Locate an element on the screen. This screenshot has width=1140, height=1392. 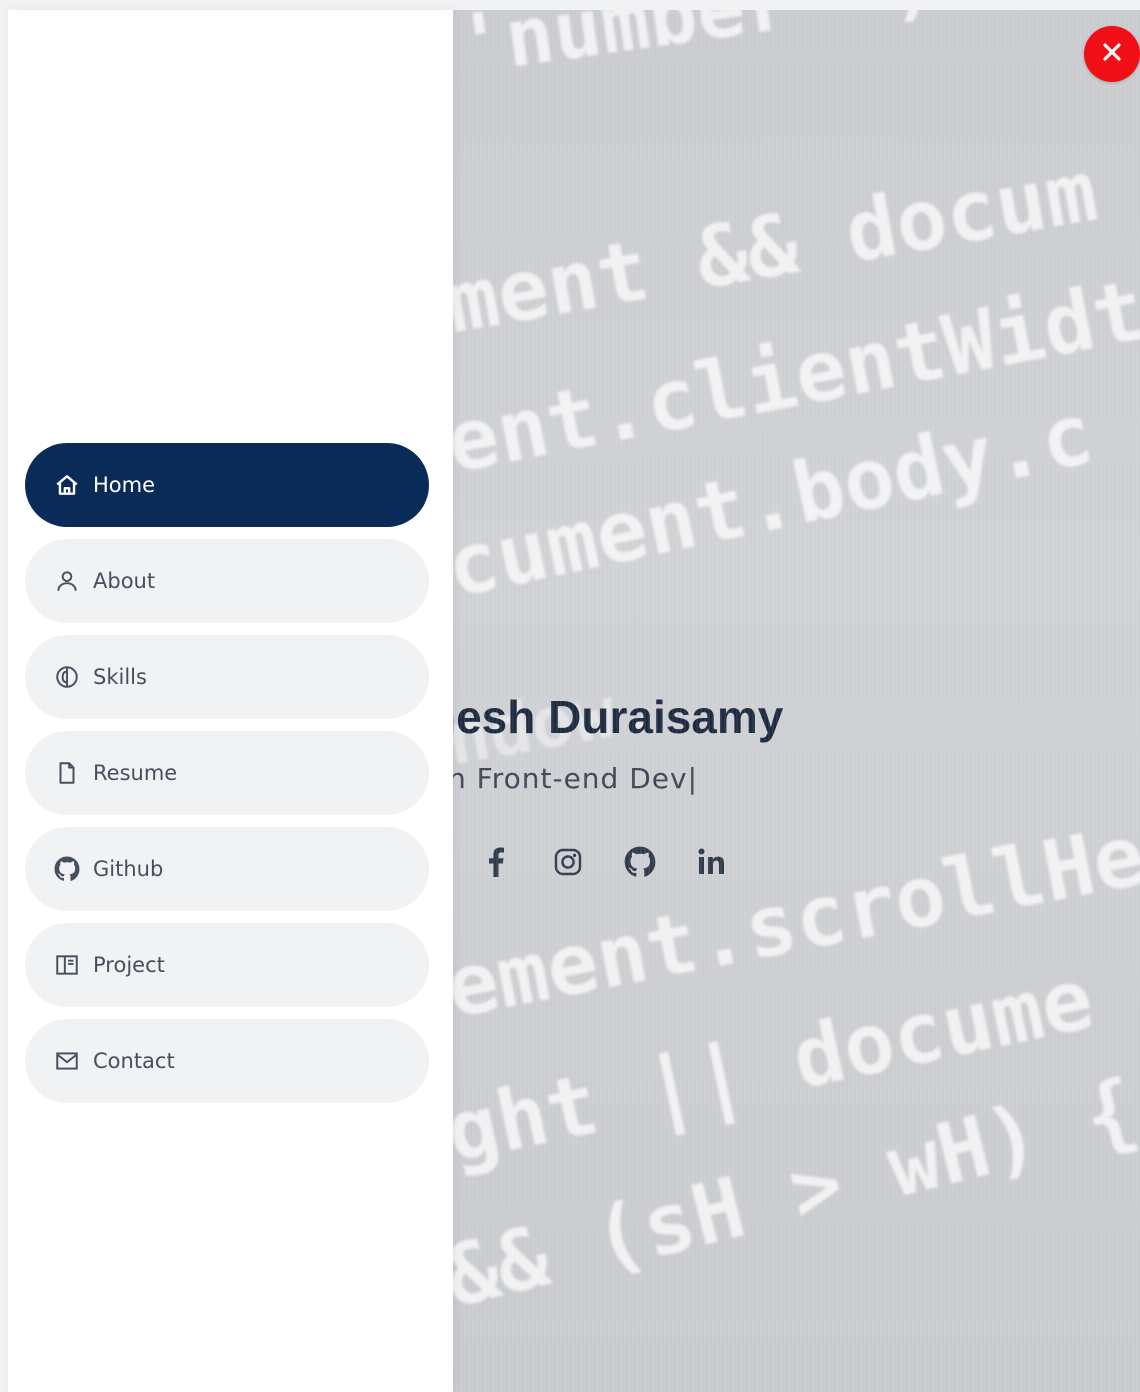
hero-subtitle: n Front-end Dev| is located at coordinates (573, 778).